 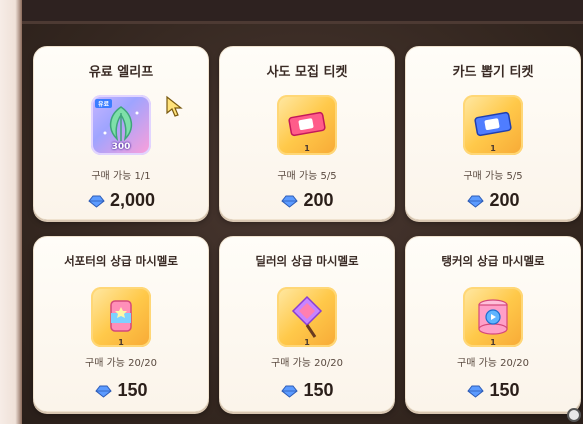 What do you see at coordinates (302, 12) in the screenshot?
I see `top-bar` at bounding box center [302, 12].